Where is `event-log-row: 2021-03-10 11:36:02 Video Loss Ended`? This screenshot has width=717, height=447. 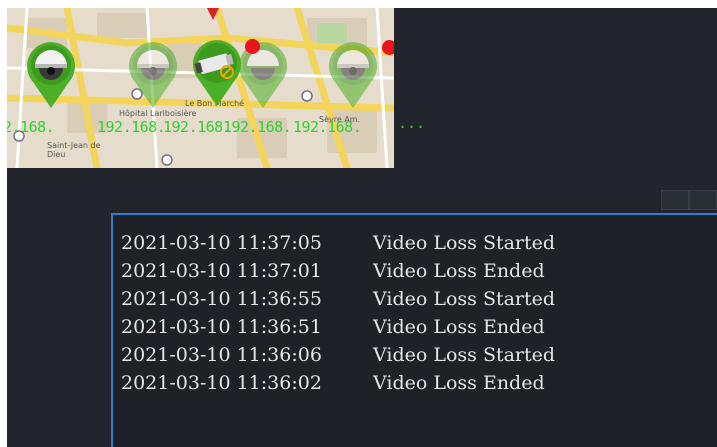 event-log-row: 2021-03-10 11:36:02 Video Loss Ended is located at coordinates (338, 383).